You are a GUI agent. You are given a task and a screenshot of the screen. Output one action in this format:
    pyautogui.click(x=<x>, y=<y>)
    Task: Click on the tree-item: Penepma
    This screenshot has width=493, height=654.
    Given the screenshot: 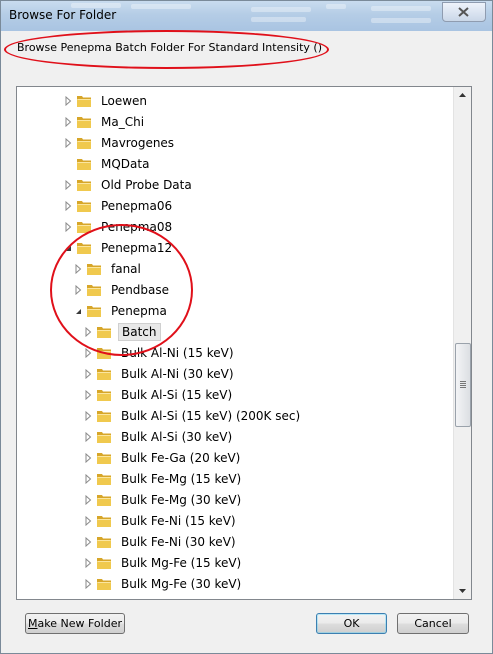 What is the action you would take?
    pyautogui.click(x=121, y=310)
    